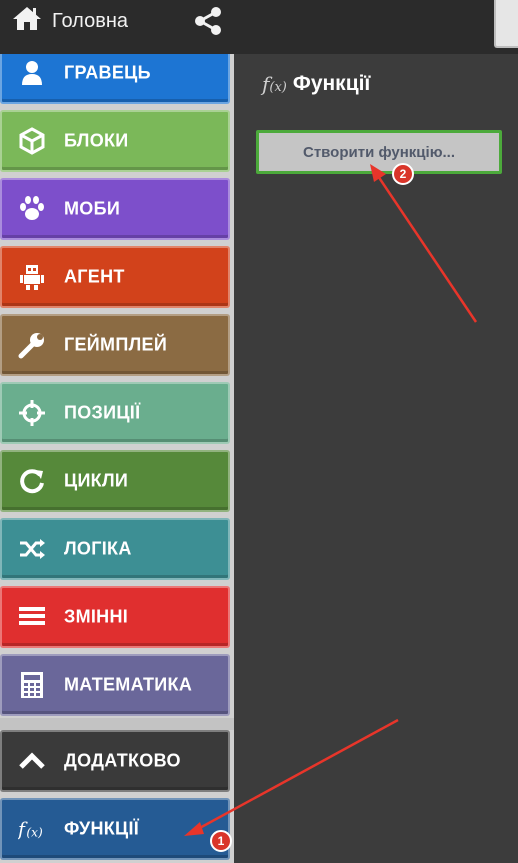 The height and width of the screenshot is (863, 518). I want to click on robot-icon, so click(32, 277).